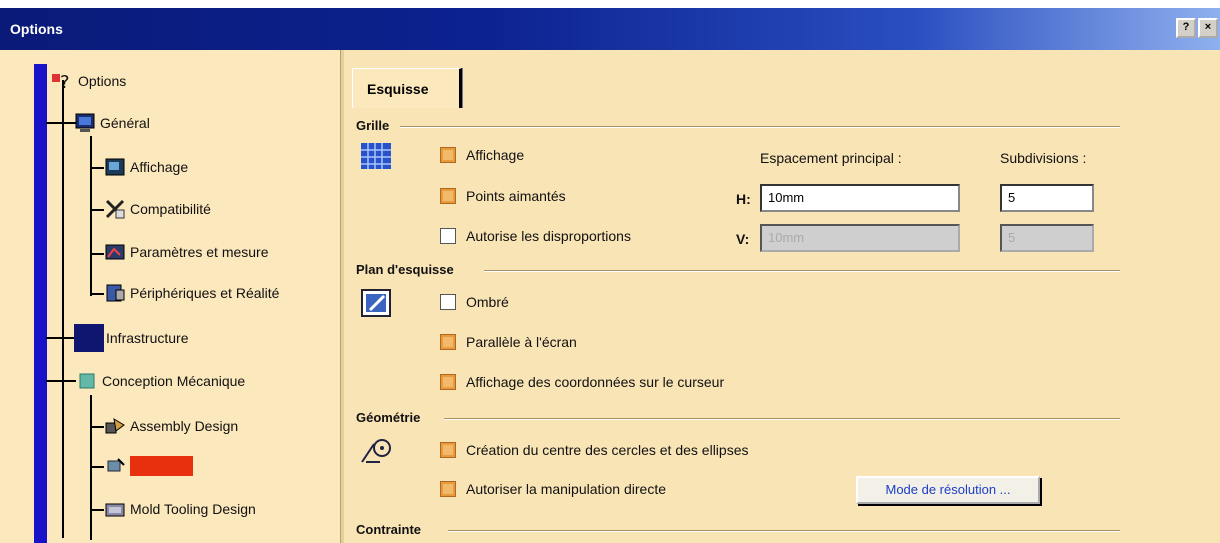 The width and height of the screenshot is (1220, 543). I want to click on tree-label: Affichage, so click(159, 167).